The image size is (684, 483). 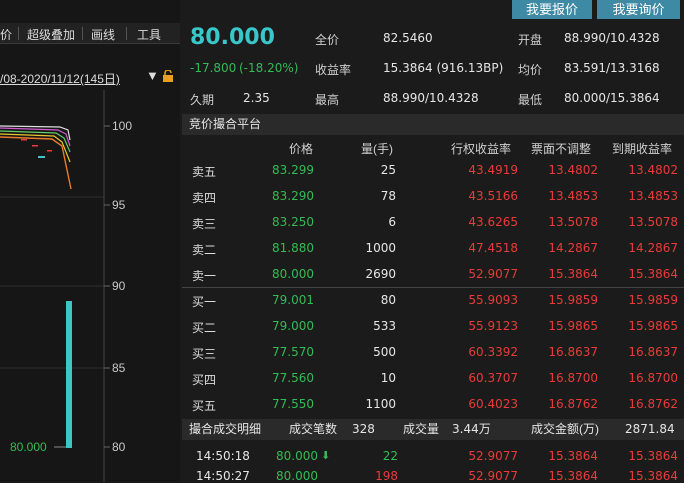 I want to click on row-qty: 2690, so click(x=380, y=274).